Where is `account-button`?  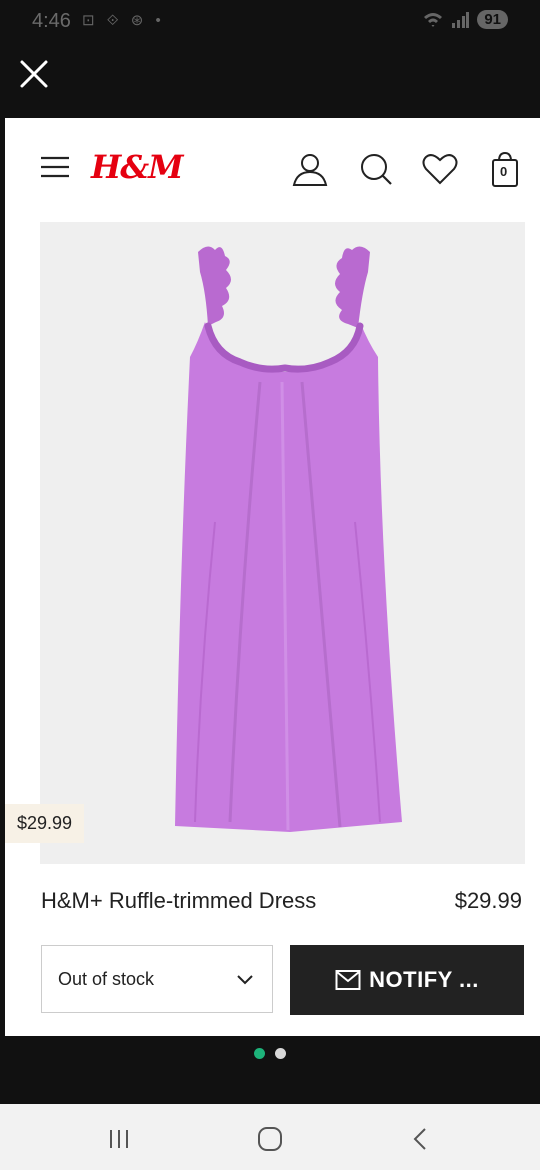
account-button is located at coordinates (310, 169).